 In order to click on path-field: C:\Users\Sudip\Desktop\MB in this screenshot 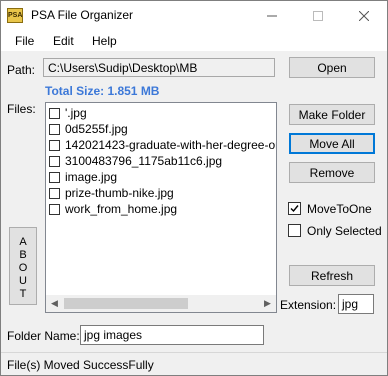, I will do `click(159, 67)`.